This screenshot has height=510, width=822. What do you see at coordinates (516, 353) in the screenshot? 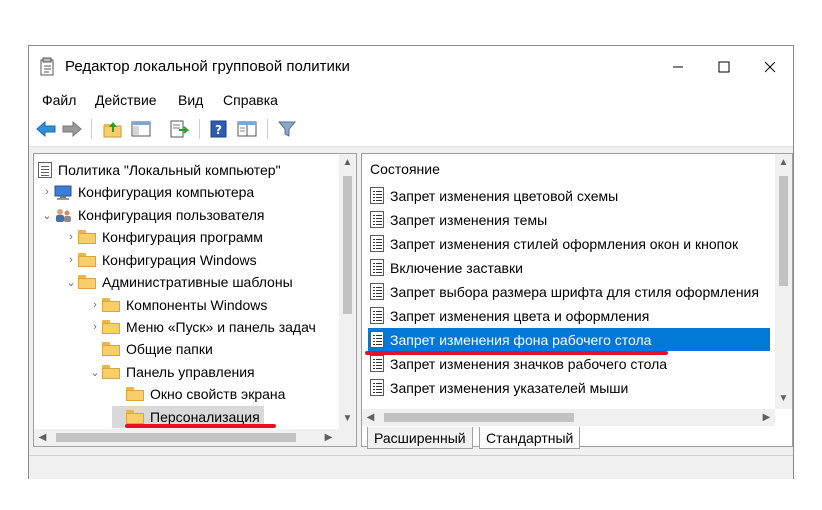
I see `annotation-underline-wallpaper` at bounding box center [516, 353].